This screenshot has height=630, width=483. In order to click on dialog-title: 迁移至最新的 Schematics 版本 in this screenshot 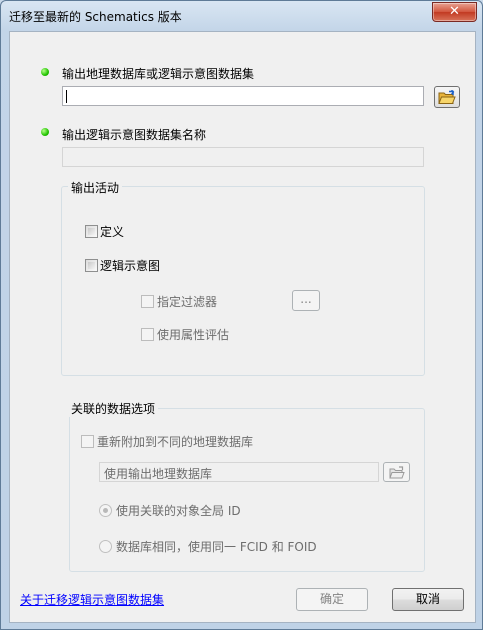, I will do `click(95, 17)`.